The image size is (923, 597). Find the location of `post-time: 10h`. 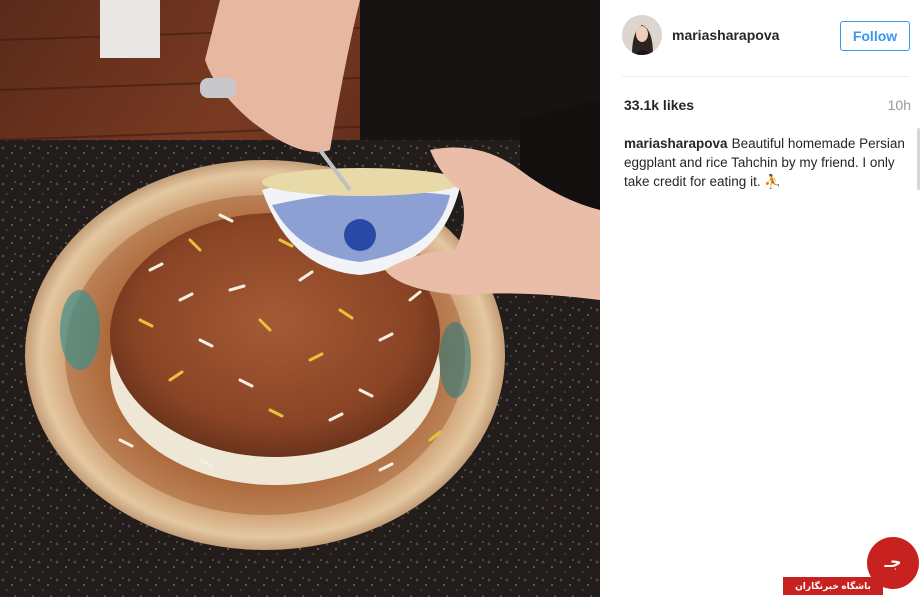

post-time: 10h is located at coordinates (899, 105).